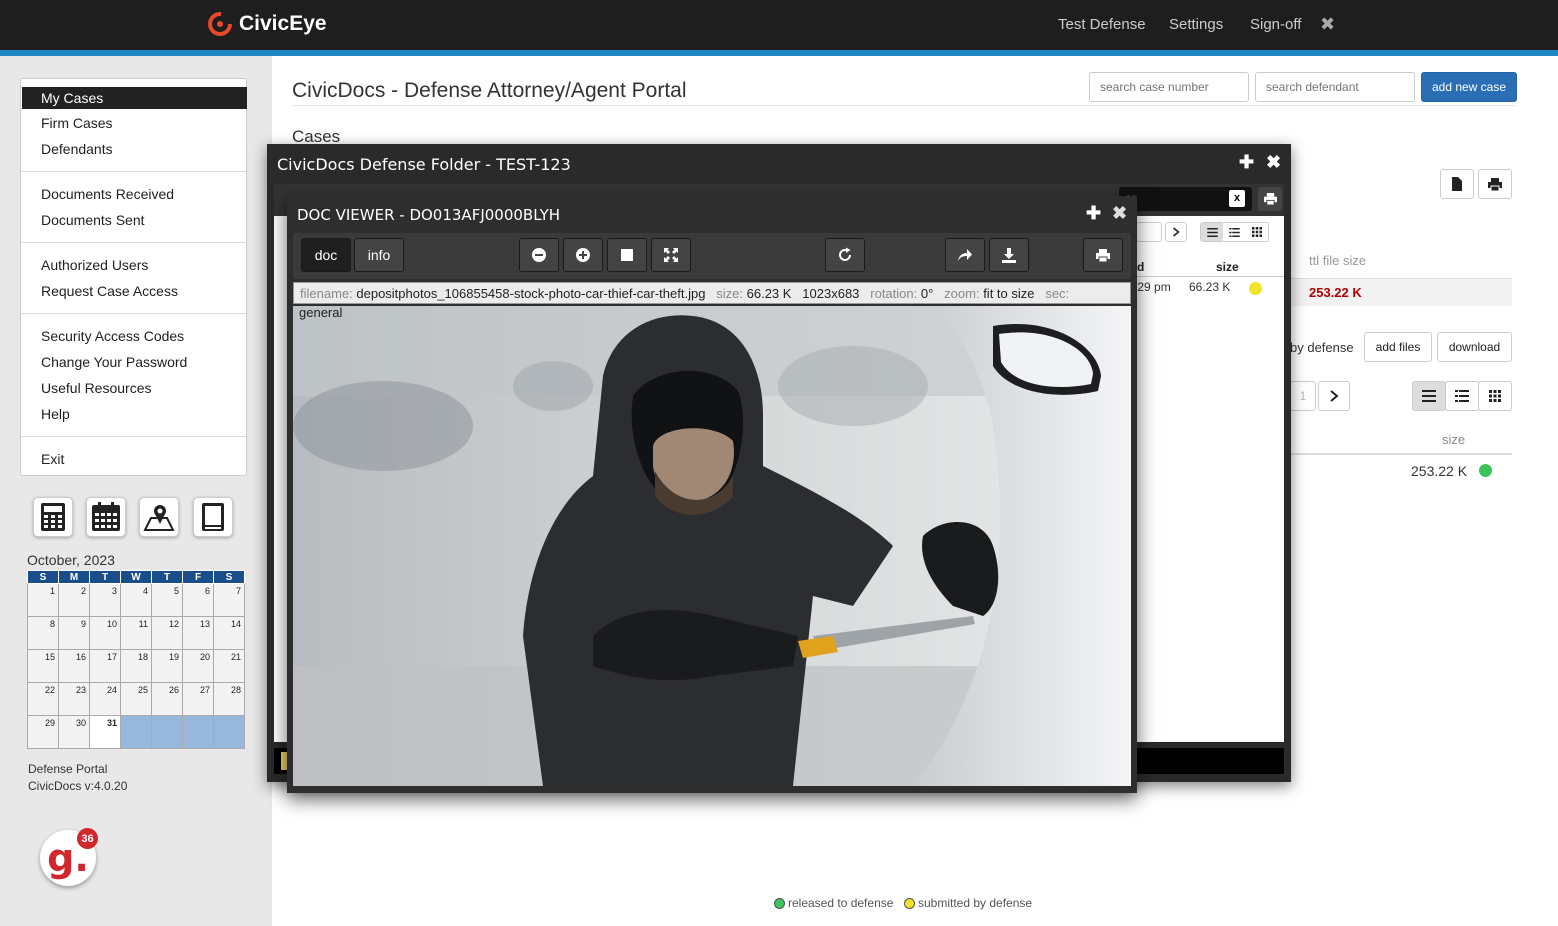 Image resolution: width=1558 pixels, height=926 pixels. What do you see at coordinates (96, 388) in the screenshot?
I see `menu-useful-resources: Useful Resources` at bounding box center [96, 388].